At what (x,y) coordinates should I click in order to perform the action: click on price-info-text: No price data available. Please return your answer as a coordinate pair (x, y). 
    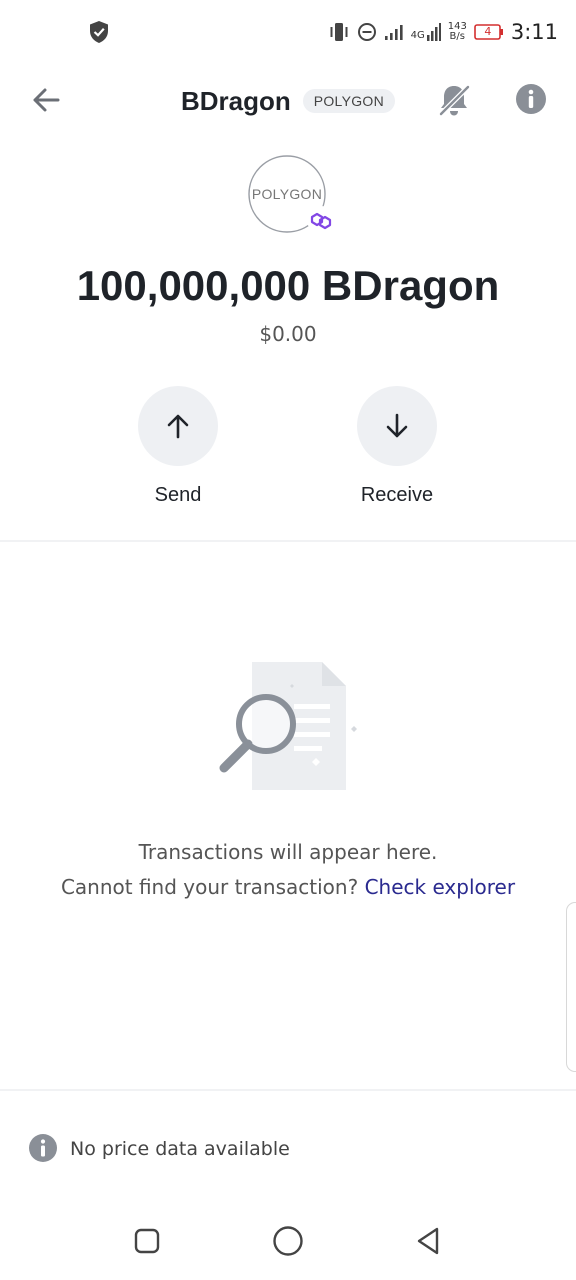
    Looking at the image, I should click on (180, 1149).